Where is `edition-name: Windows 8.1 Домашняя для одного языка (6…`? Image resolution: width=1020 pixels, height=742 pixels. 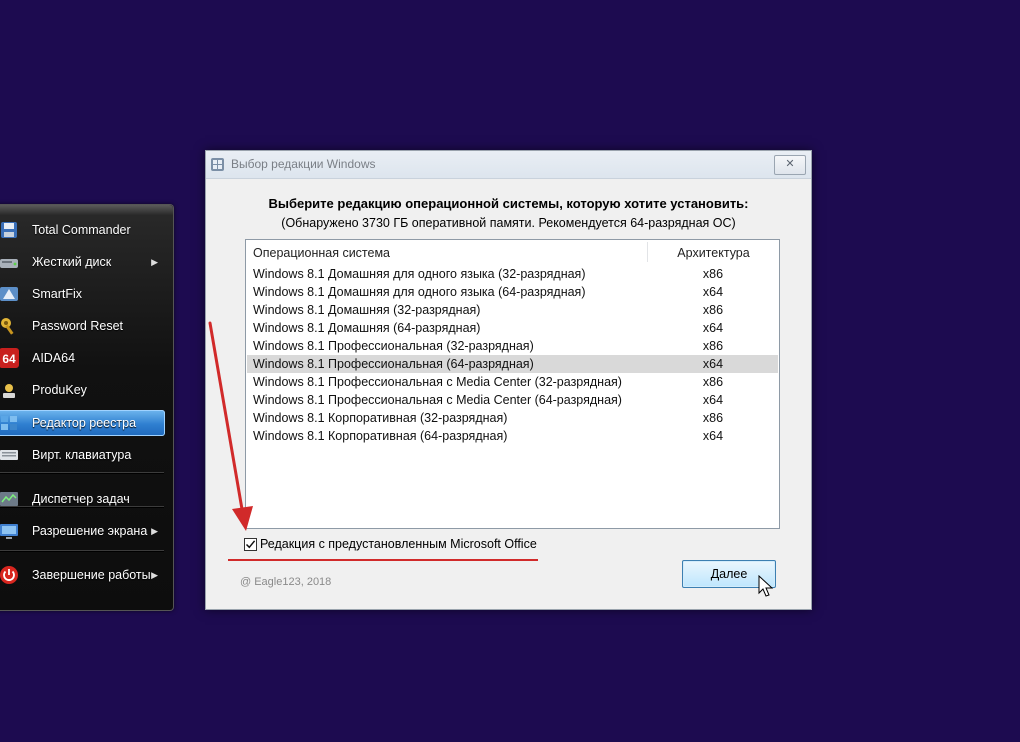
edition-name: Windows 8.1 Домашняя для одного языка (6… is located at coordinates (419, 292).